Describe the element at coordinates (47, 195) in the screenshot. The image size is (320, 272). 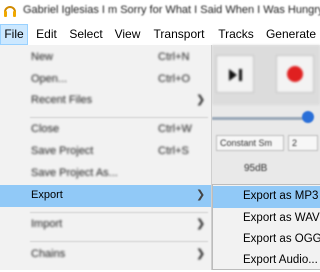
I see `menu-item-label: Export` at that location.